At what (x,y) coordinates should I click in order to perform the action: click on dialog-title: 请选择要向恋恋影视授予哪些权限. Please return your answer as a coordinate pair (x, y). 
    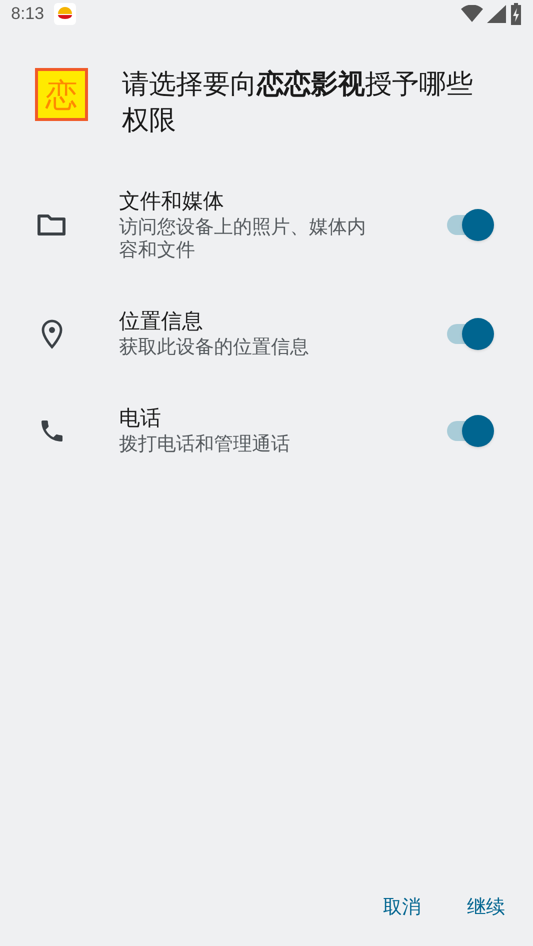
    Looking at the image, I should click on (298, 102).